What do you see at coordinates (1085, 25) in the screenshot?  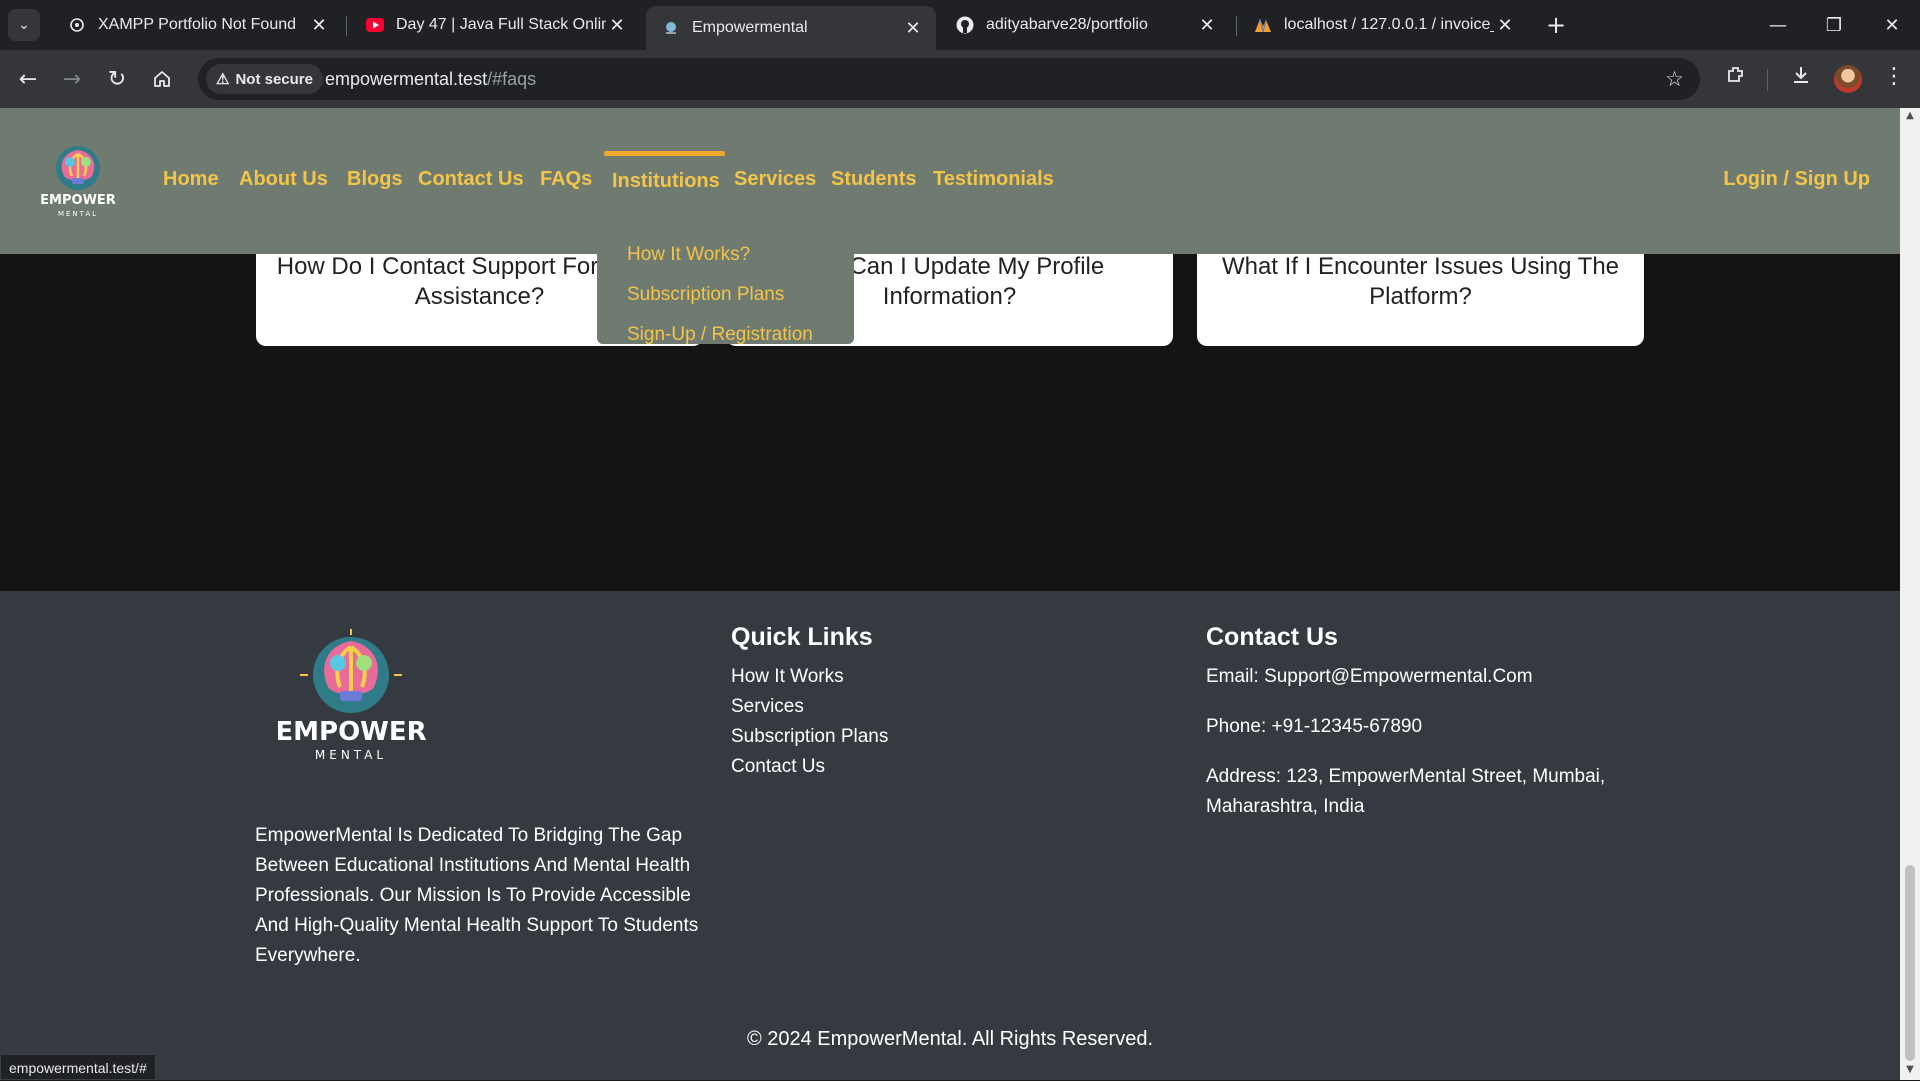 I see `tab-github: adityabarve28/portfolio ✕` at bounding box center [1085, 25].